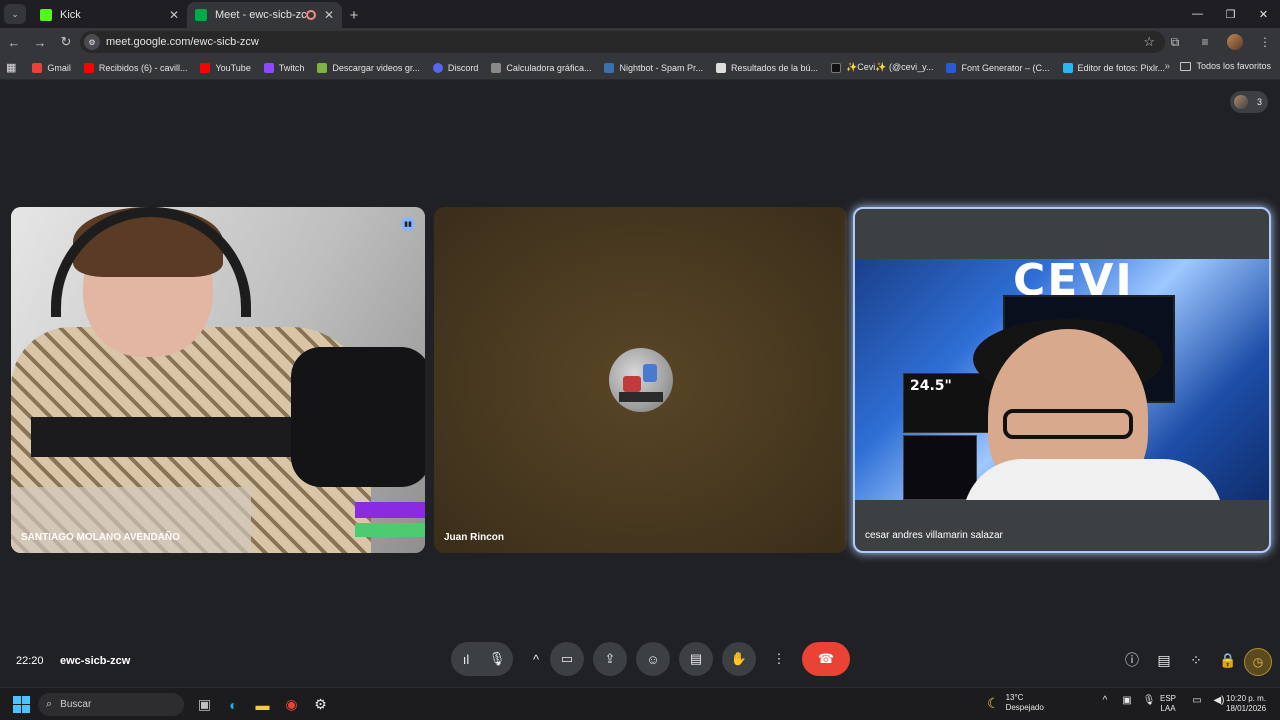  What do you see at coordinates (1132, 660) in the screenshot?
I see `meeting-info-icon: ⓘ` at bounding box center [1132, 660].